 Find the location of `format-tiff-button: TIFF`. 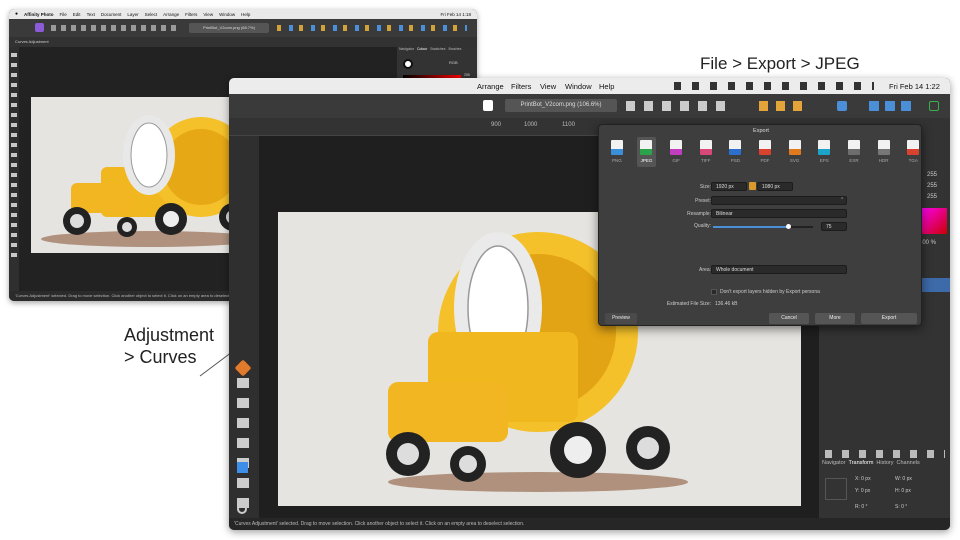

format-tiff-button: TIFF is located at coordinates (706, 152).